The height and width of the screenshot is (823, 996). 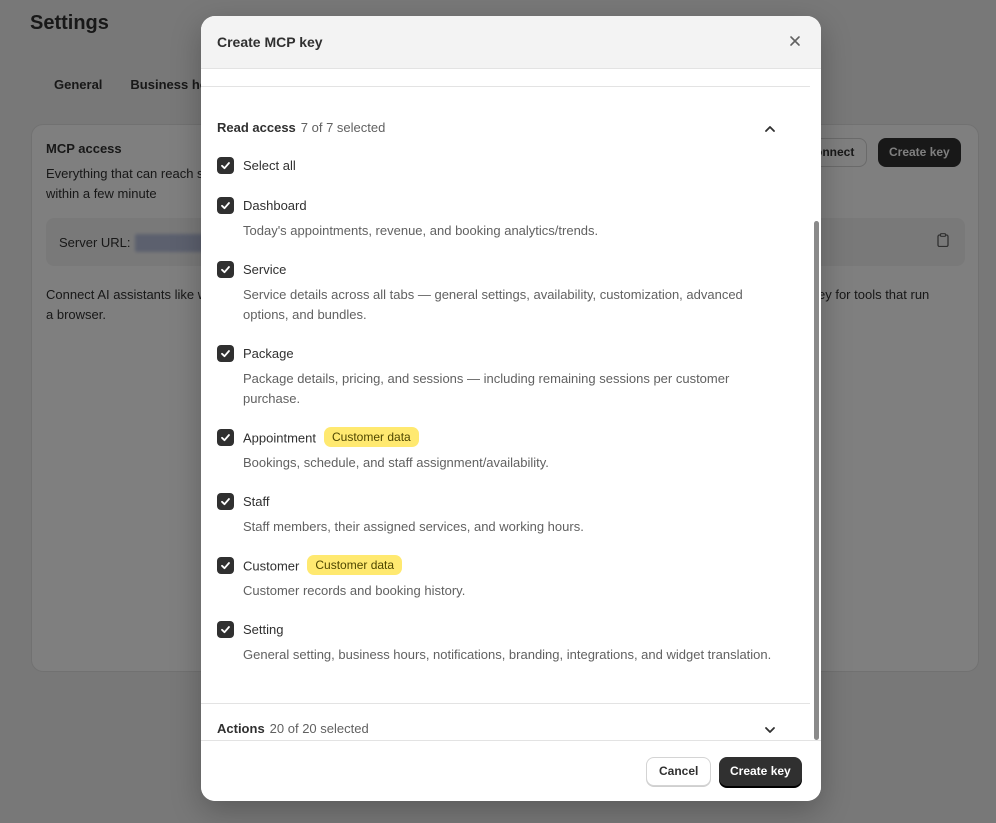 What do you see at coordinates (497, 129) in the screenshot?
I see `read-access-header: Read access 7 of 7 selected` at bounding box center [497, 129].